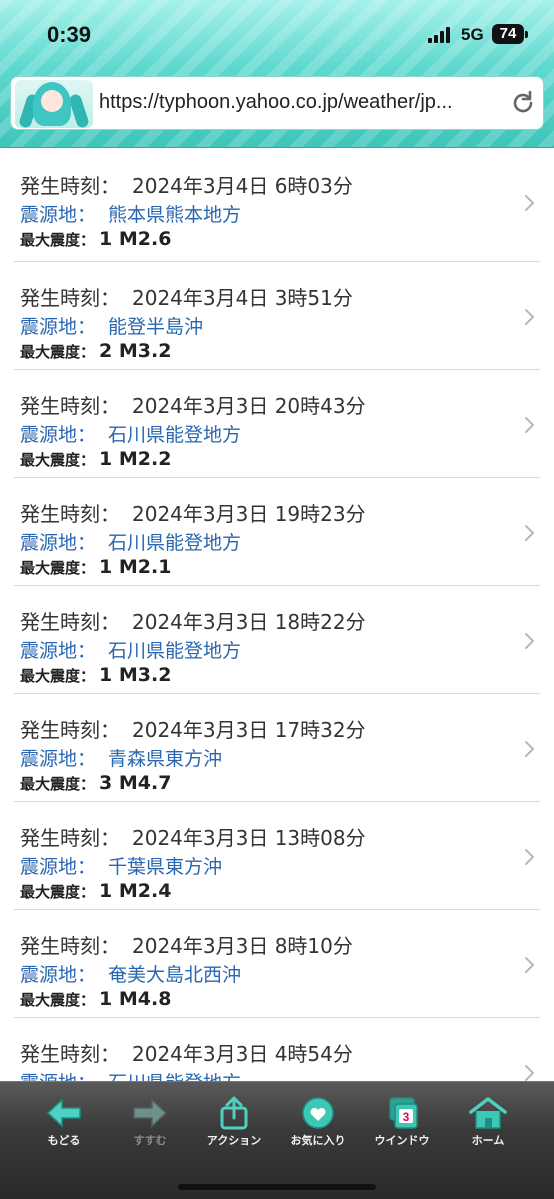 Image resolution: width=554 pixels, height=1199 pixels. I want to click on time-value: 2024年3月4日 3時51分, so click(242, 298).